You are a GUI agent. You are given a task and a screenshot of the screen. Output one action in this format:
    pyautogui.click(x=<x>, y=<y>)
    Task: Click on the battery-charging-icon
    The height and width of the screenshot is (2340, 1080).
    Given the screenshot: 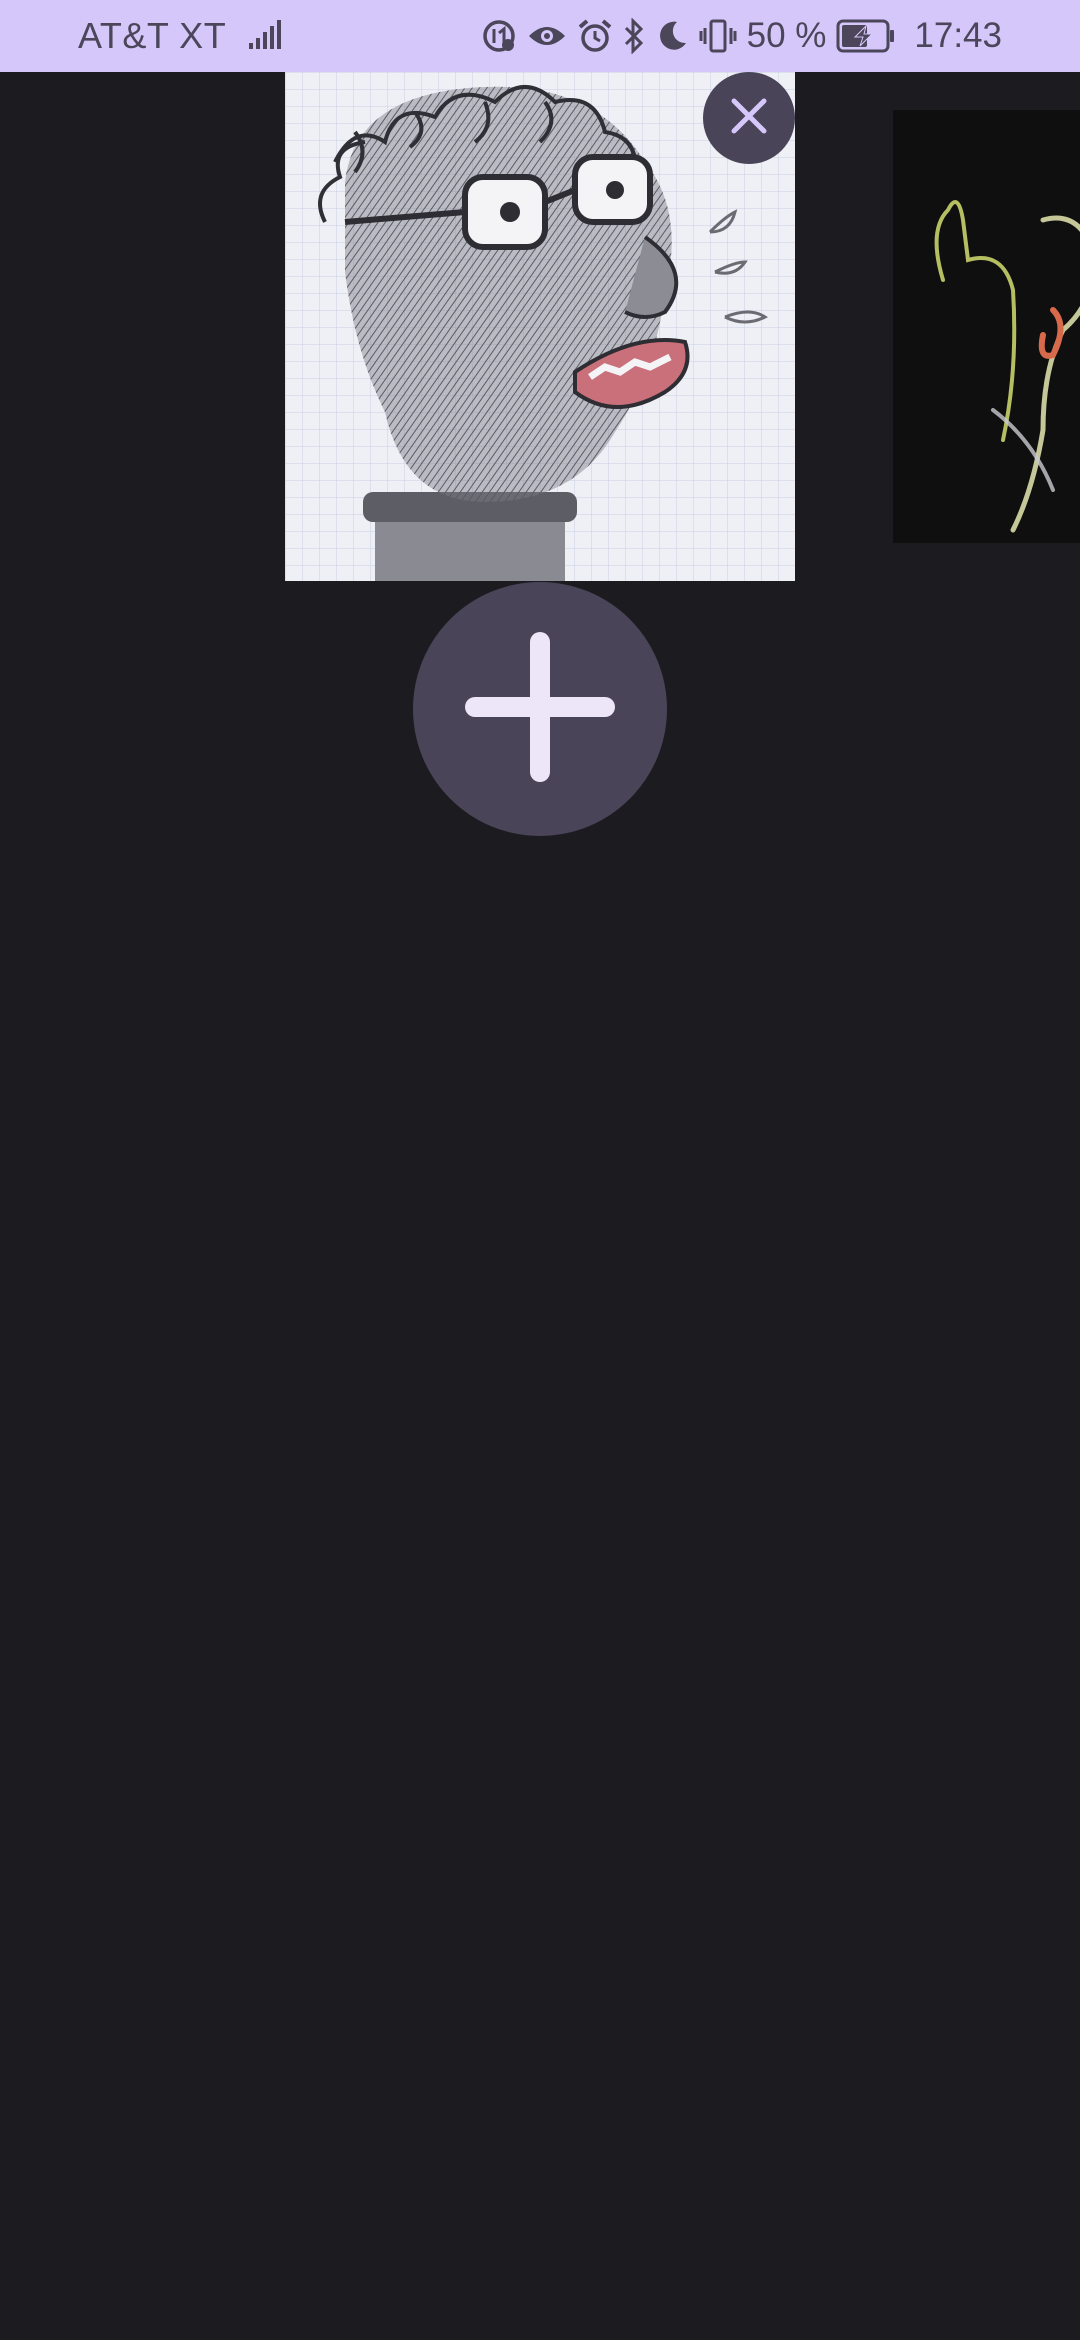 What is the action you would take?
    pyautogui.click(x=866, y=36)
    